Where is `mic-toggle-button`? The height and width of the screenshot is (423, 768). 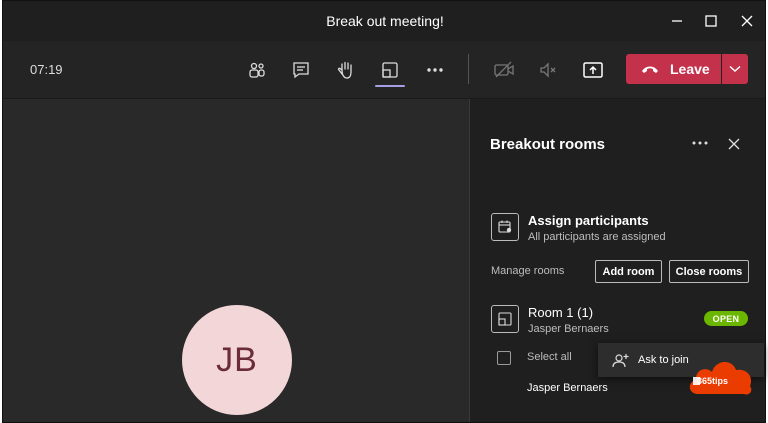
mic-toggle-button is located at coordinates (548, 70).